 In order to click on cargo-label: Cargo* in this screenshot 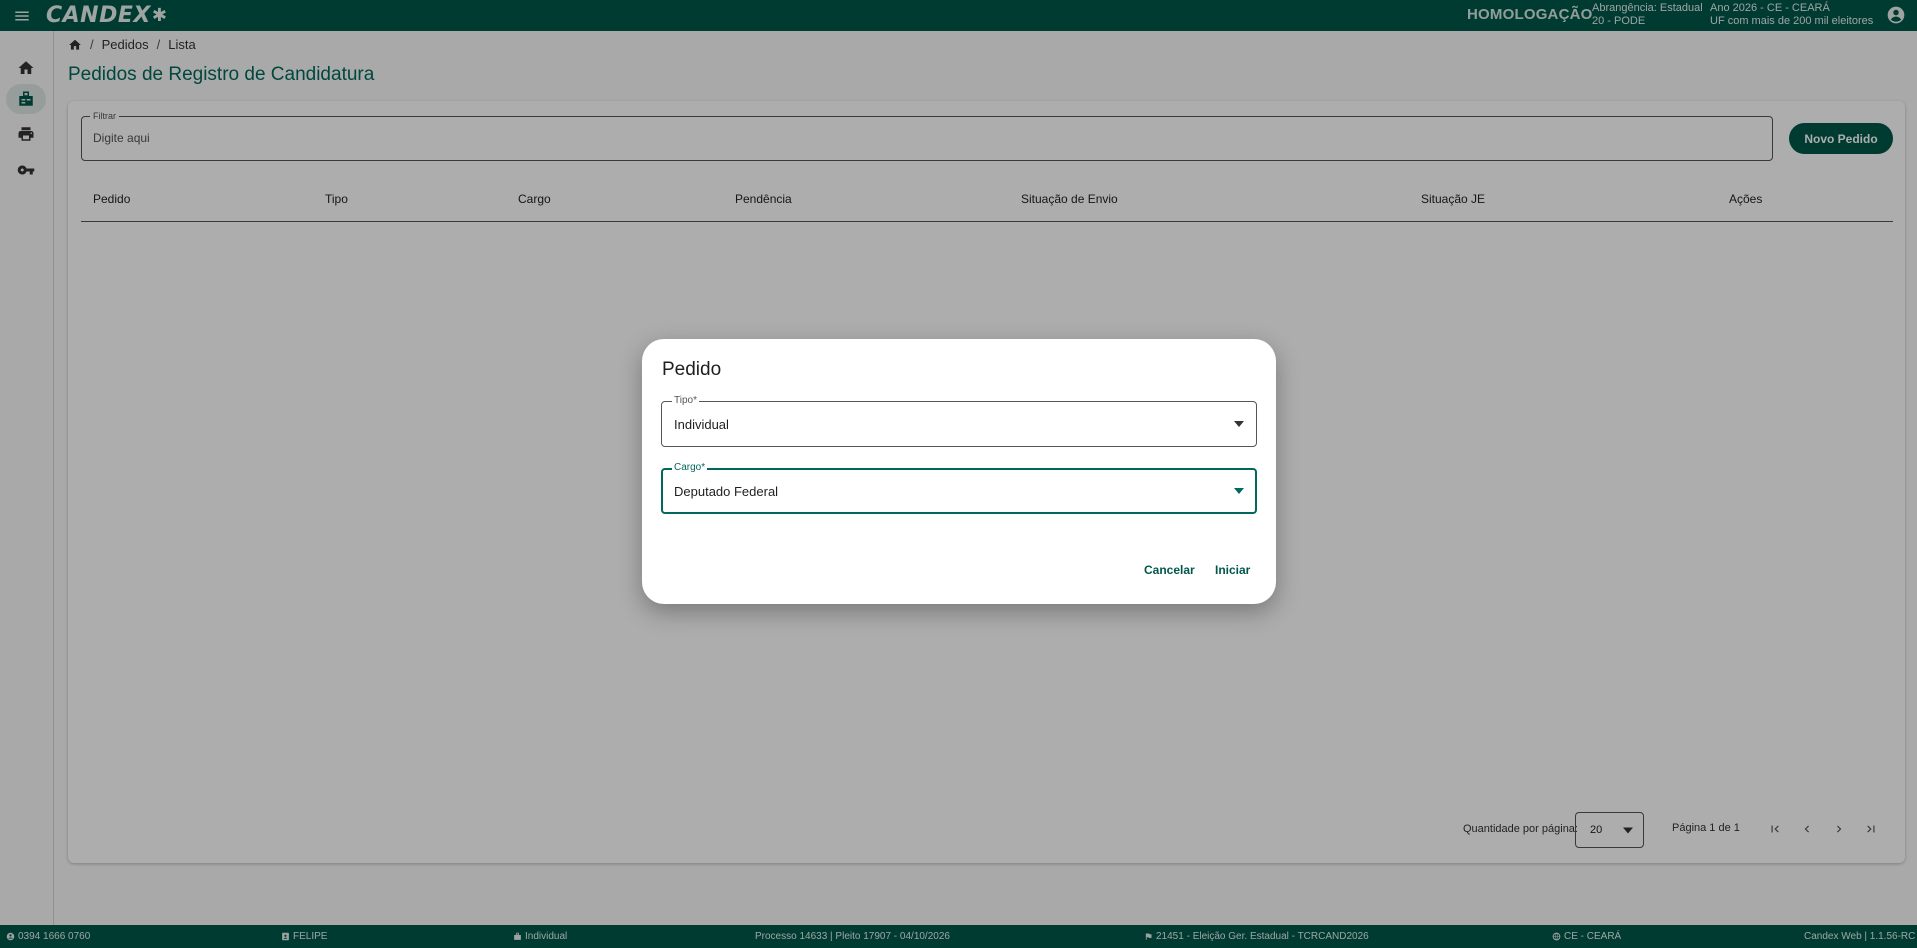, I will do `click(690, 467)`.